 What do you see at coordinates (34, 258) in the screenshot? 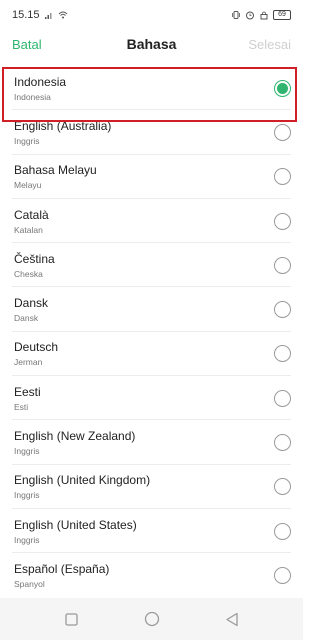
I see `language-name: Čeština` at bounding box center [34, 258].